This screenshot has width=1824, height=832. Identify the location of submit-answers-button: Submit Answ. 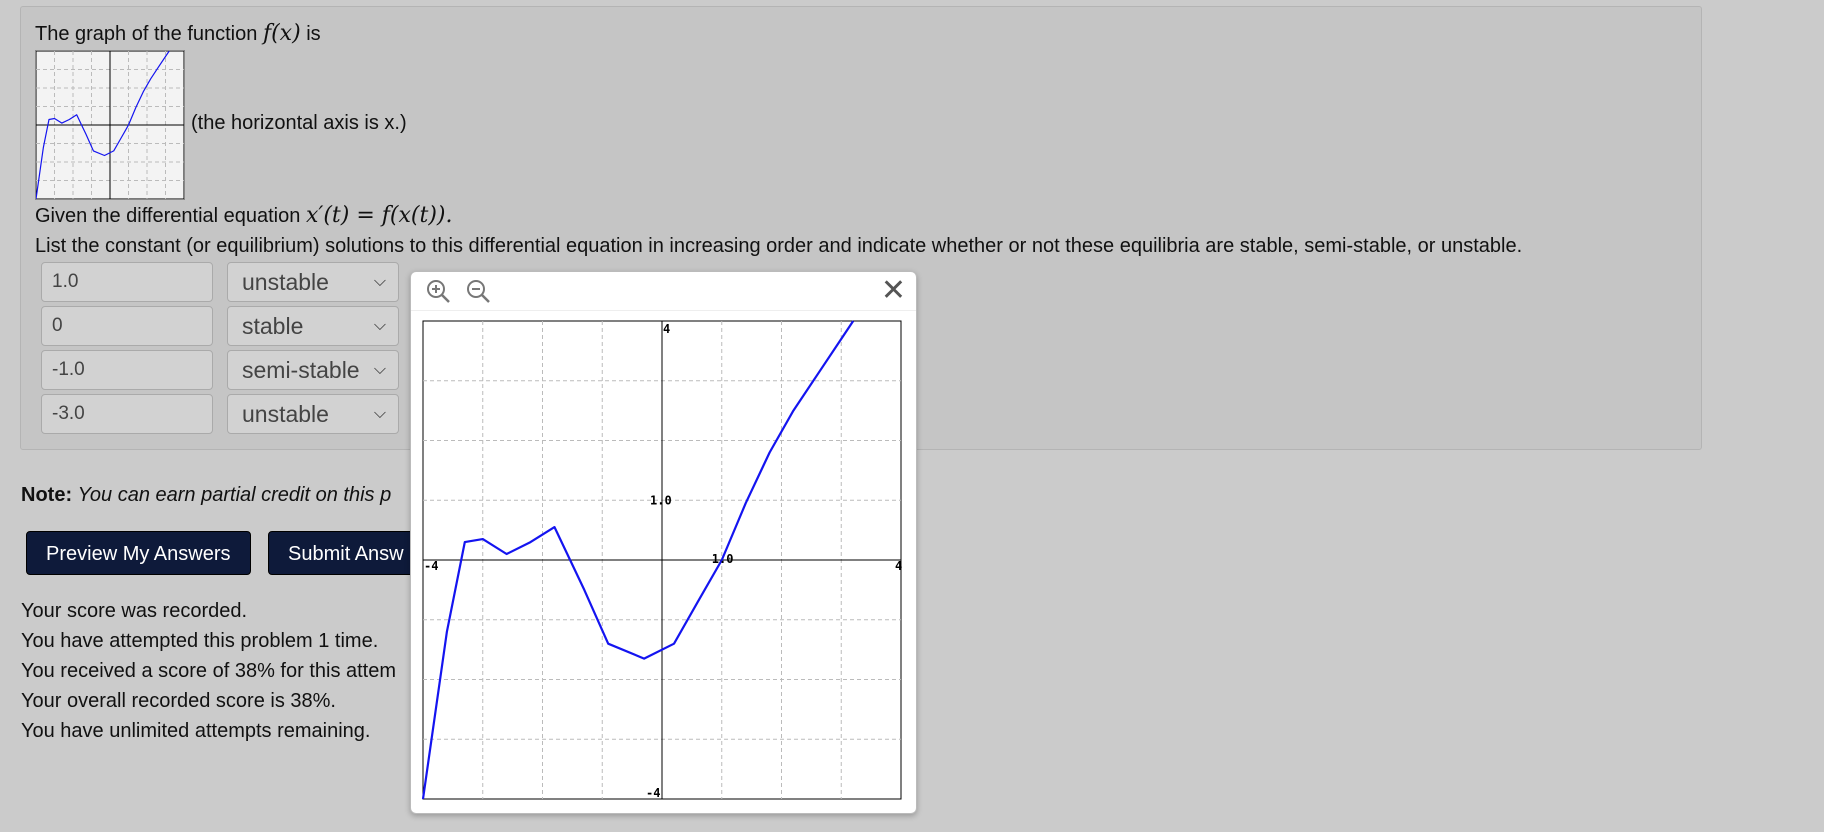
(343, 553).